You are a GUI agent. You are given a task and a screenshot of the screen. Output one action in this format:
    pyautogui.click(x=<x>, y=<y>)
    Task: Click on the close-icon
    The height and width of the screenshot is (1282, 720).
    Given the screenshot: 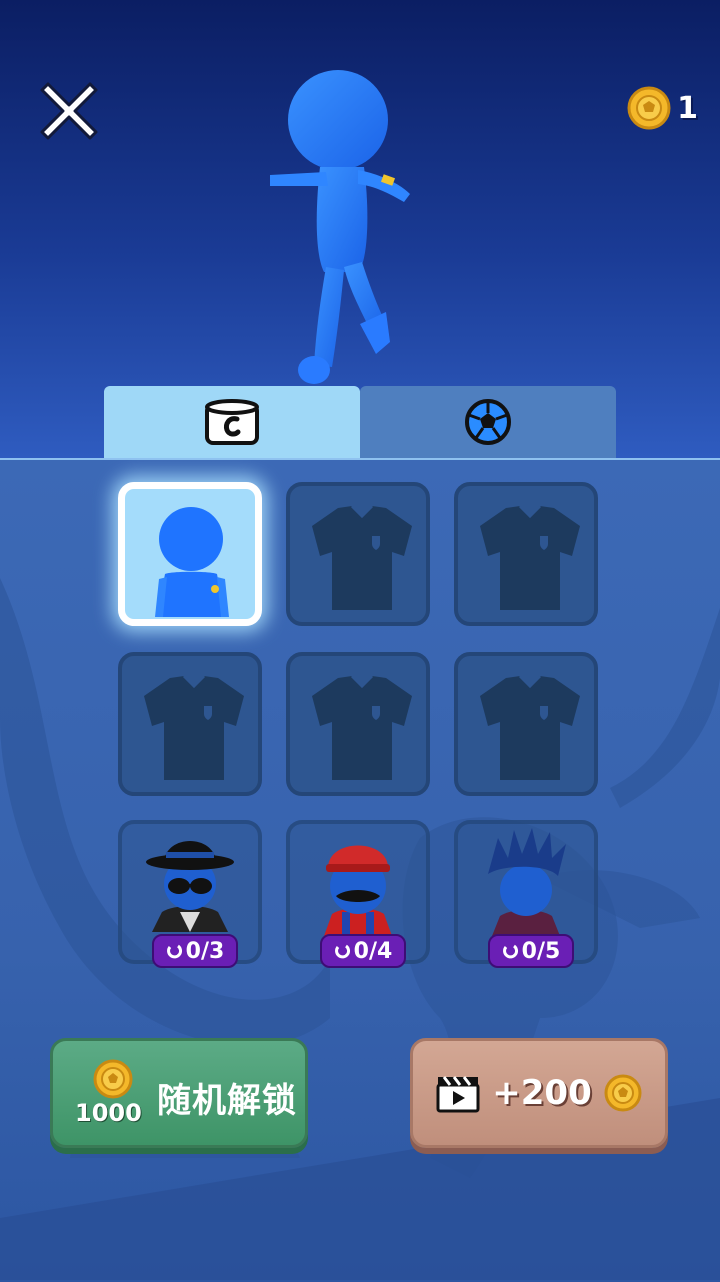 What is the action you would take?
    pyautogui.click(x=69, y=111)
    